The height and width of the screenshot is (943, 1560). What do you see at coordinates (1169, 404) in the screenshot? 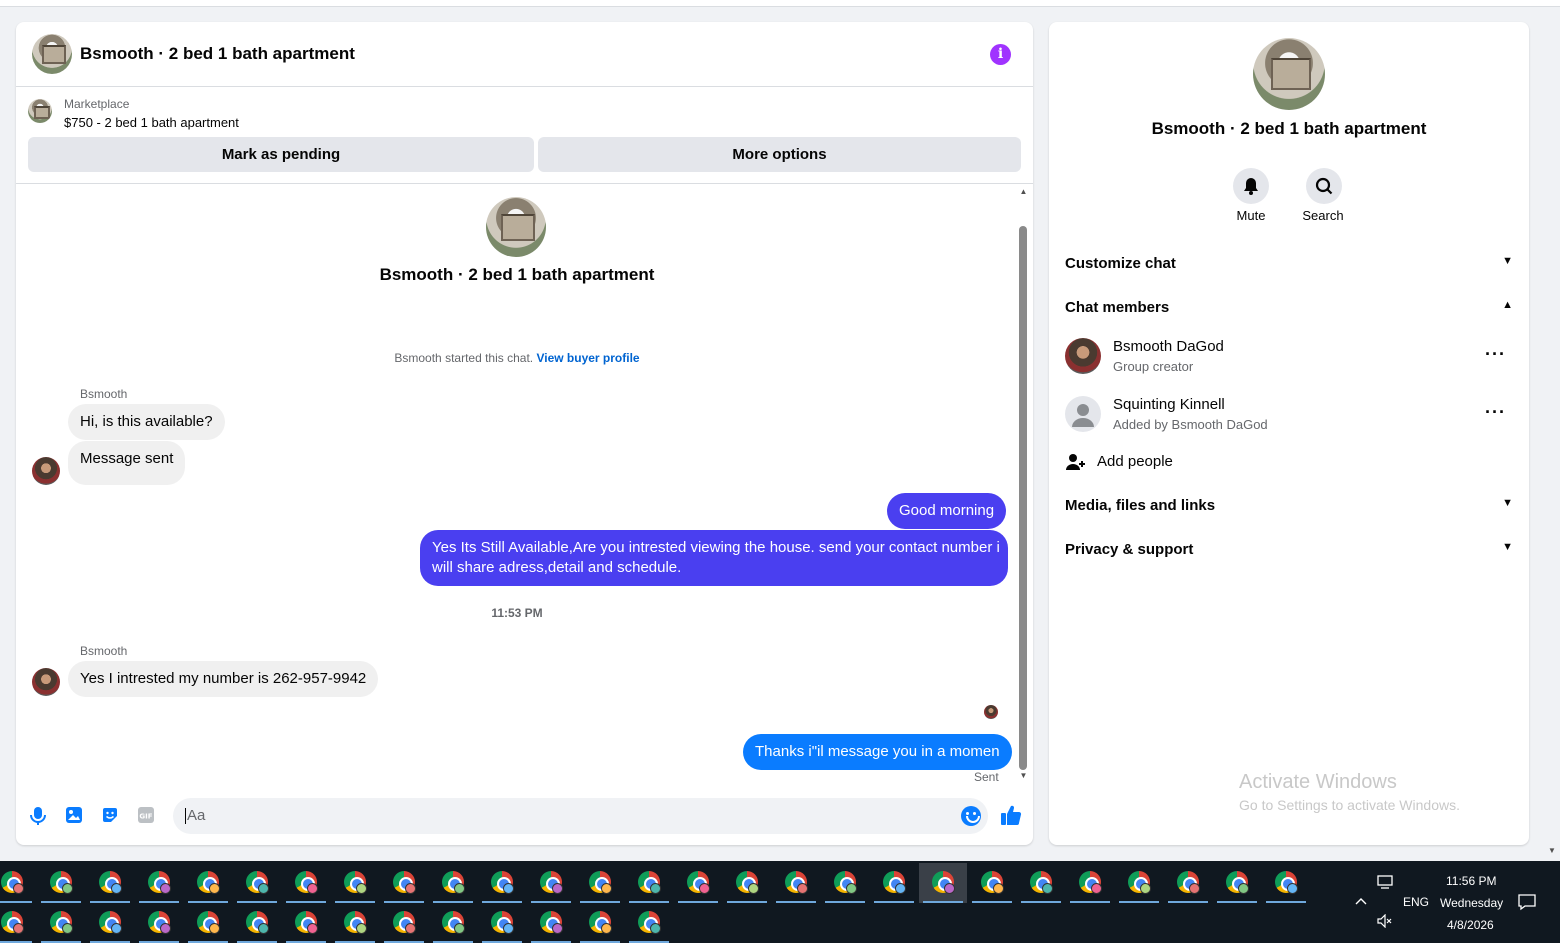
I see `member-name: Squinting Kinnell` at bounding box center [1169, 404].